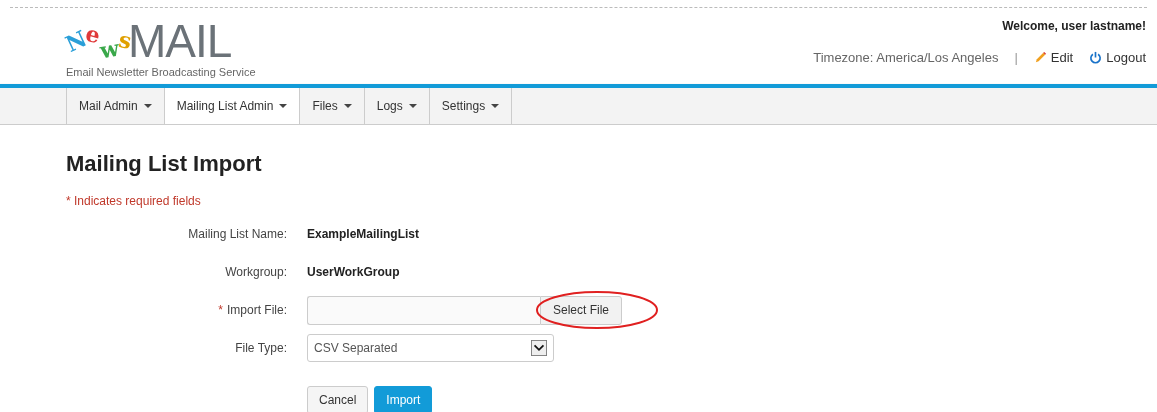 Image resolution: width=1157 pixels, height=412 pixels. What do you see at coordinates (1053, 57) in the screenshot?
I see `edit-link: Edit` at bounding box center [1053, 57].